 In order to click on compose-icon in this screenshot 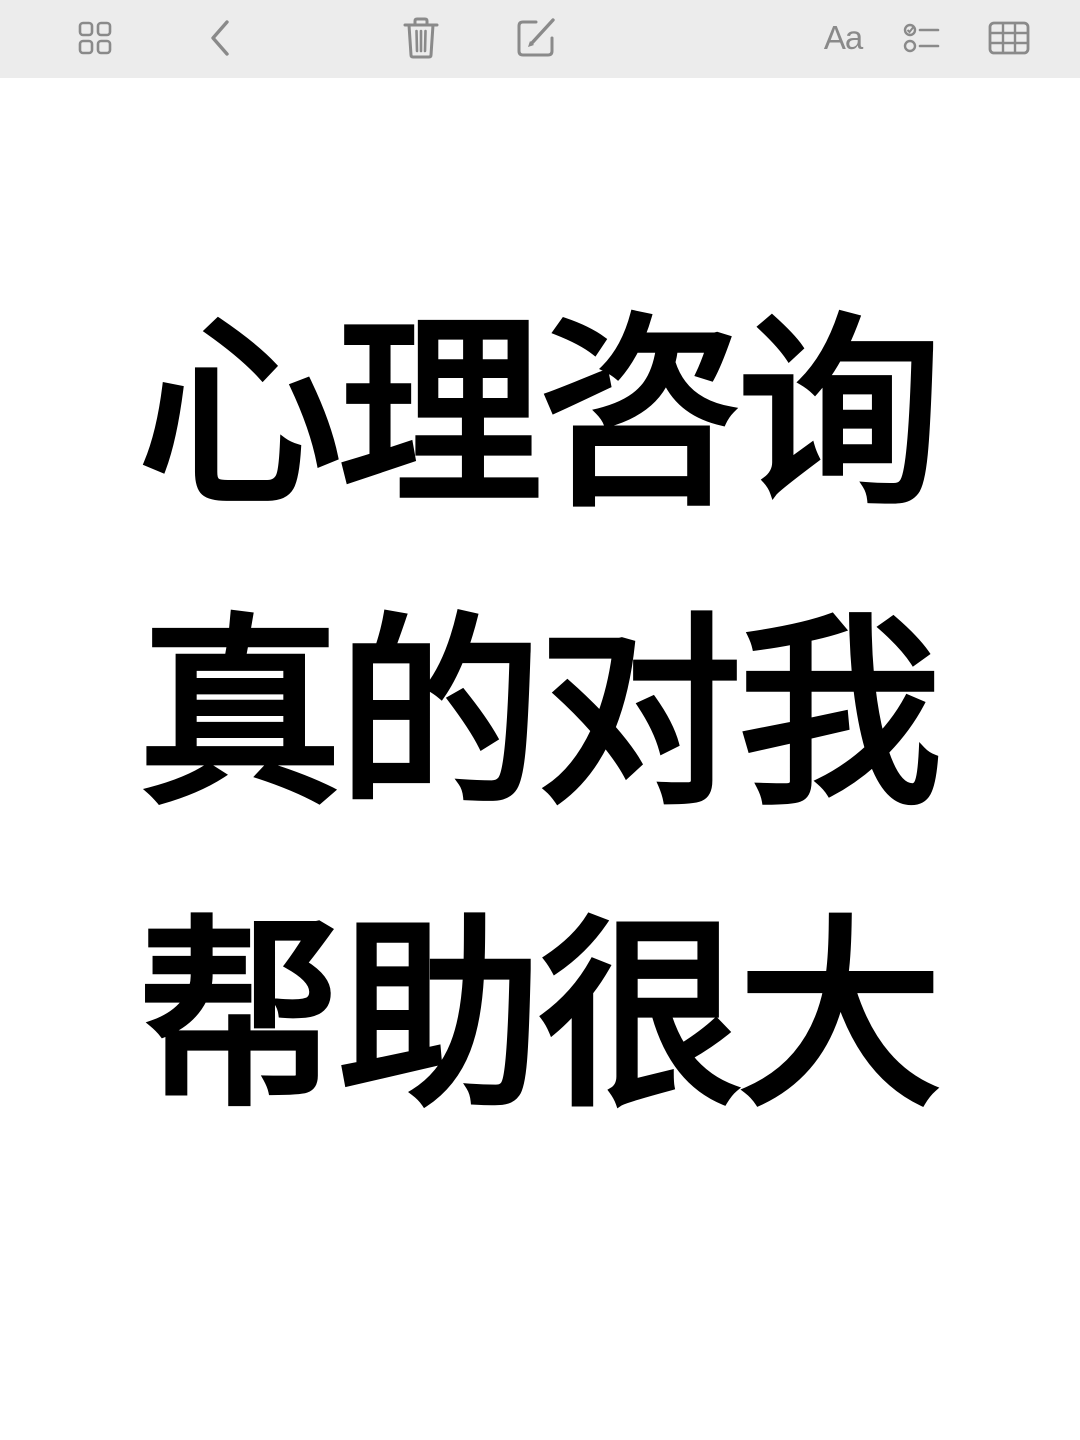, I will do `click(536, 37)`.